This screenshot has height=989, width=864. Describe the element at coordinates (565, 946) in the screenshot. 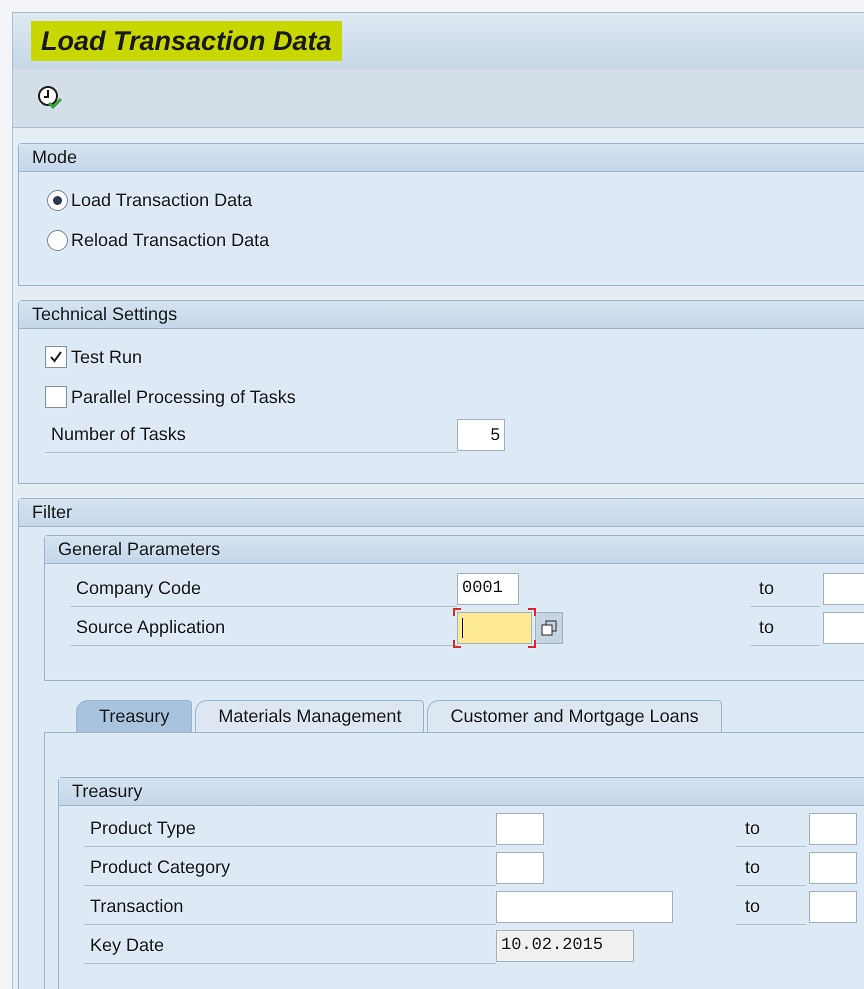

I see `input-field: 10.02.2015` at that location.